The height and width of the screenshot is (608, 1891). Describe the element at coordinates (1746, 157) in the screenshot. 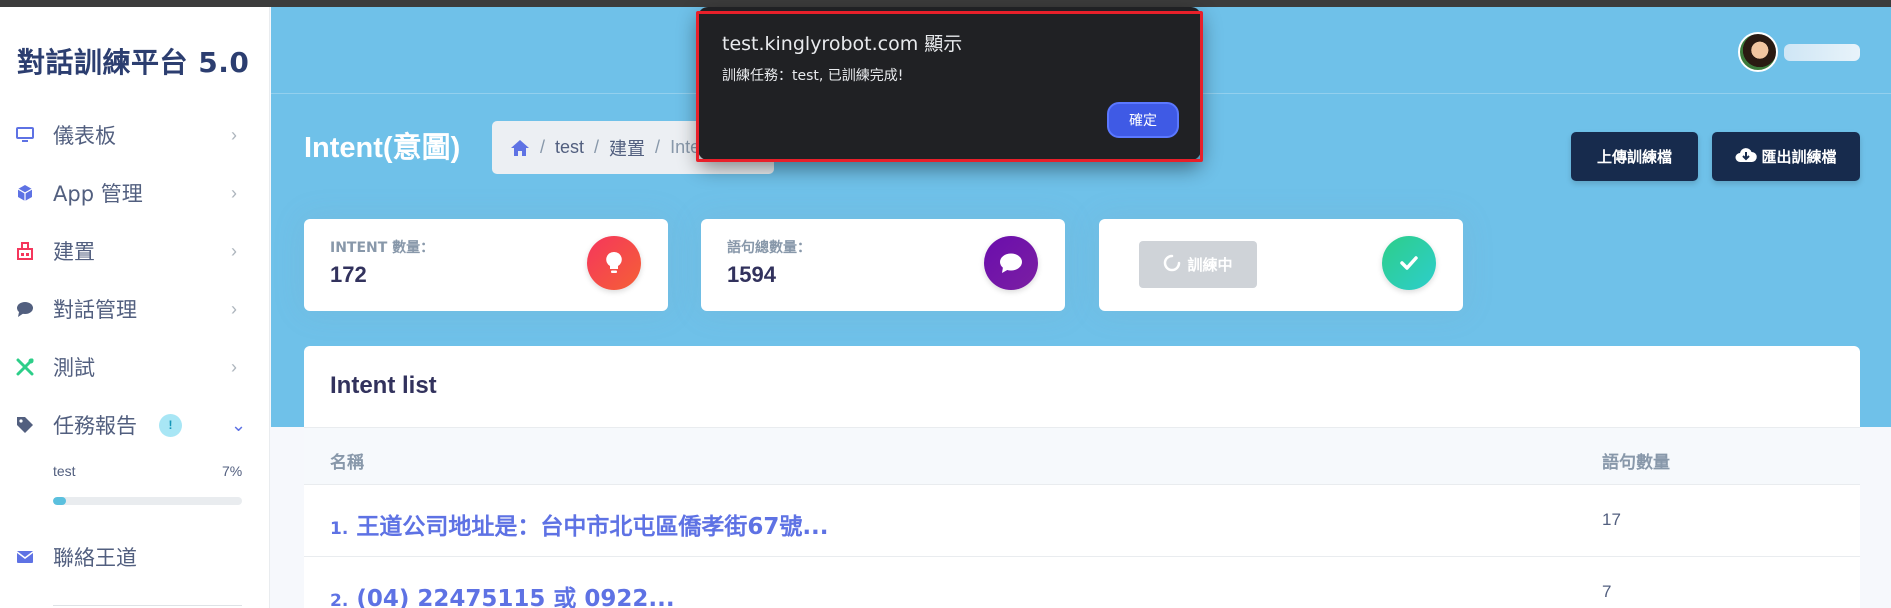

I see `cloud-download-icon` at that location.